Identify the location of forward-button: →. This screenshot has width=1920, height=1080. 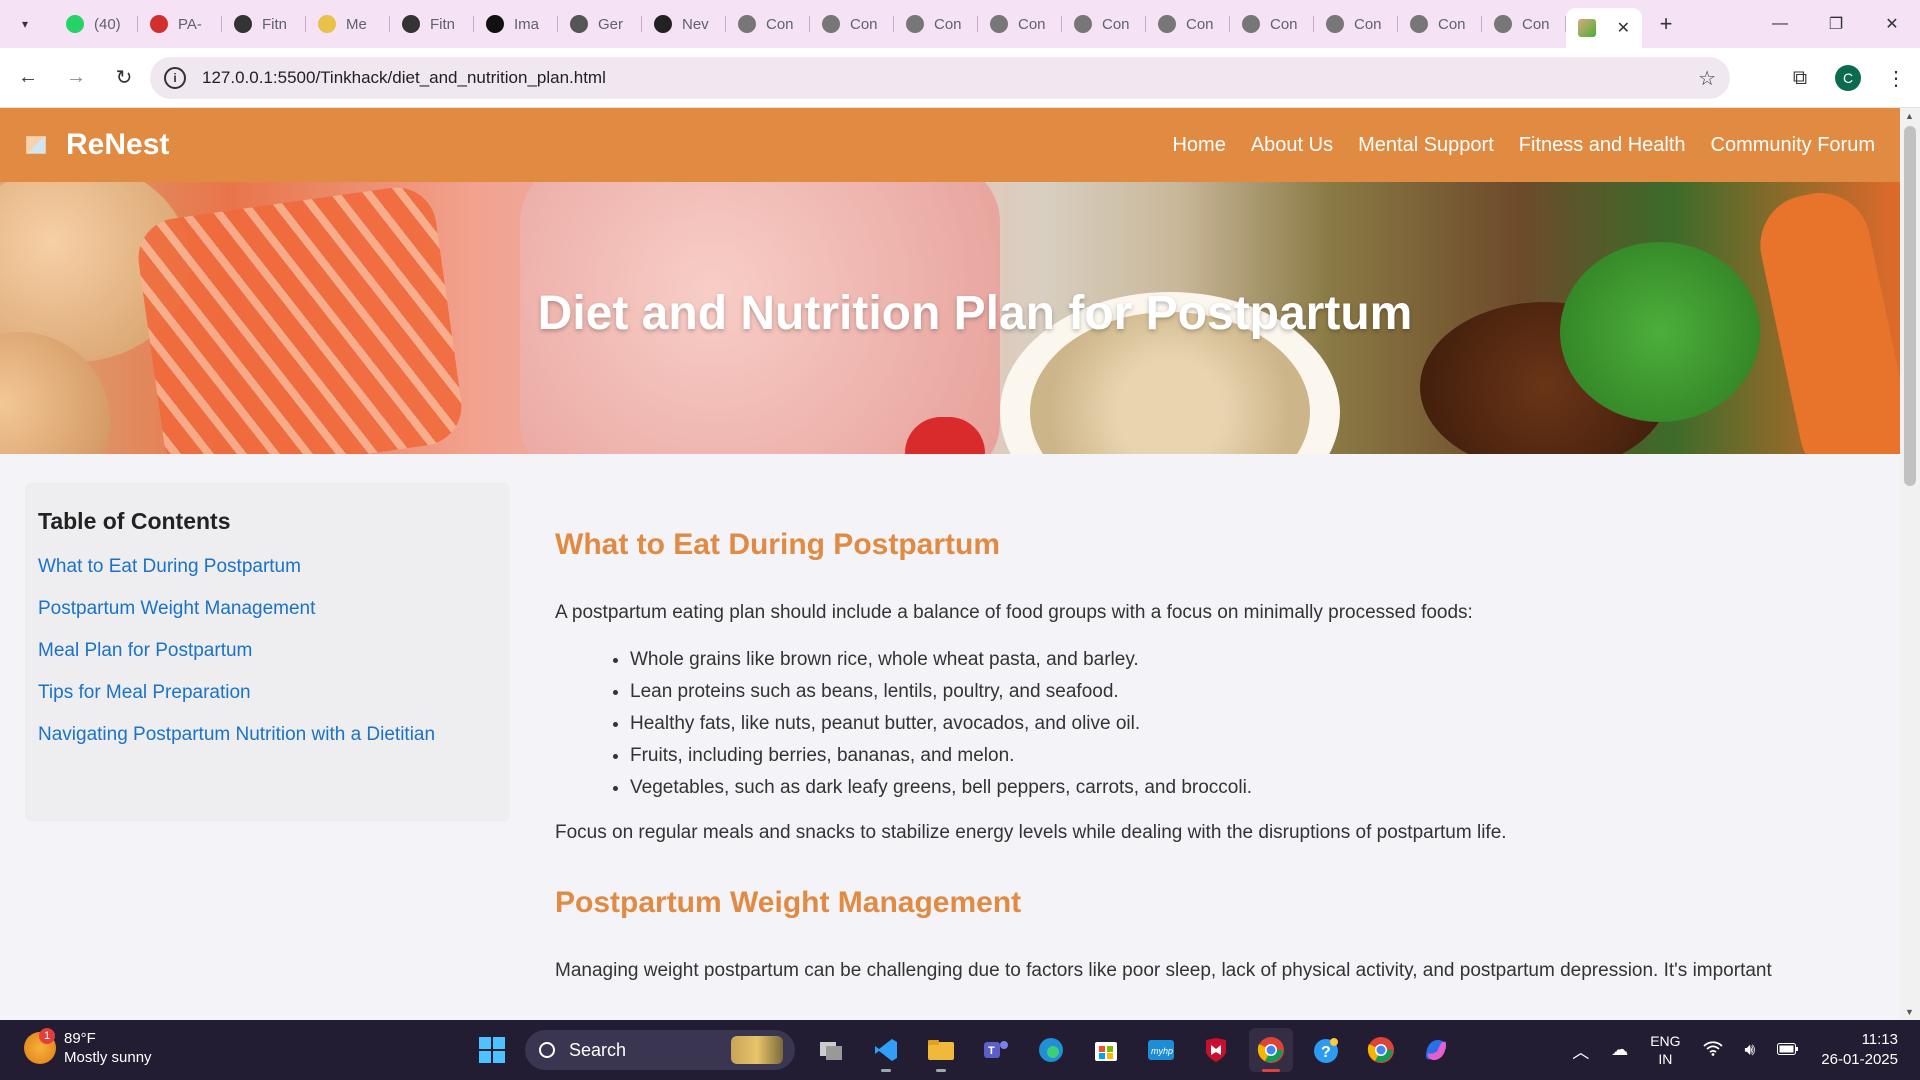
(76, 78).